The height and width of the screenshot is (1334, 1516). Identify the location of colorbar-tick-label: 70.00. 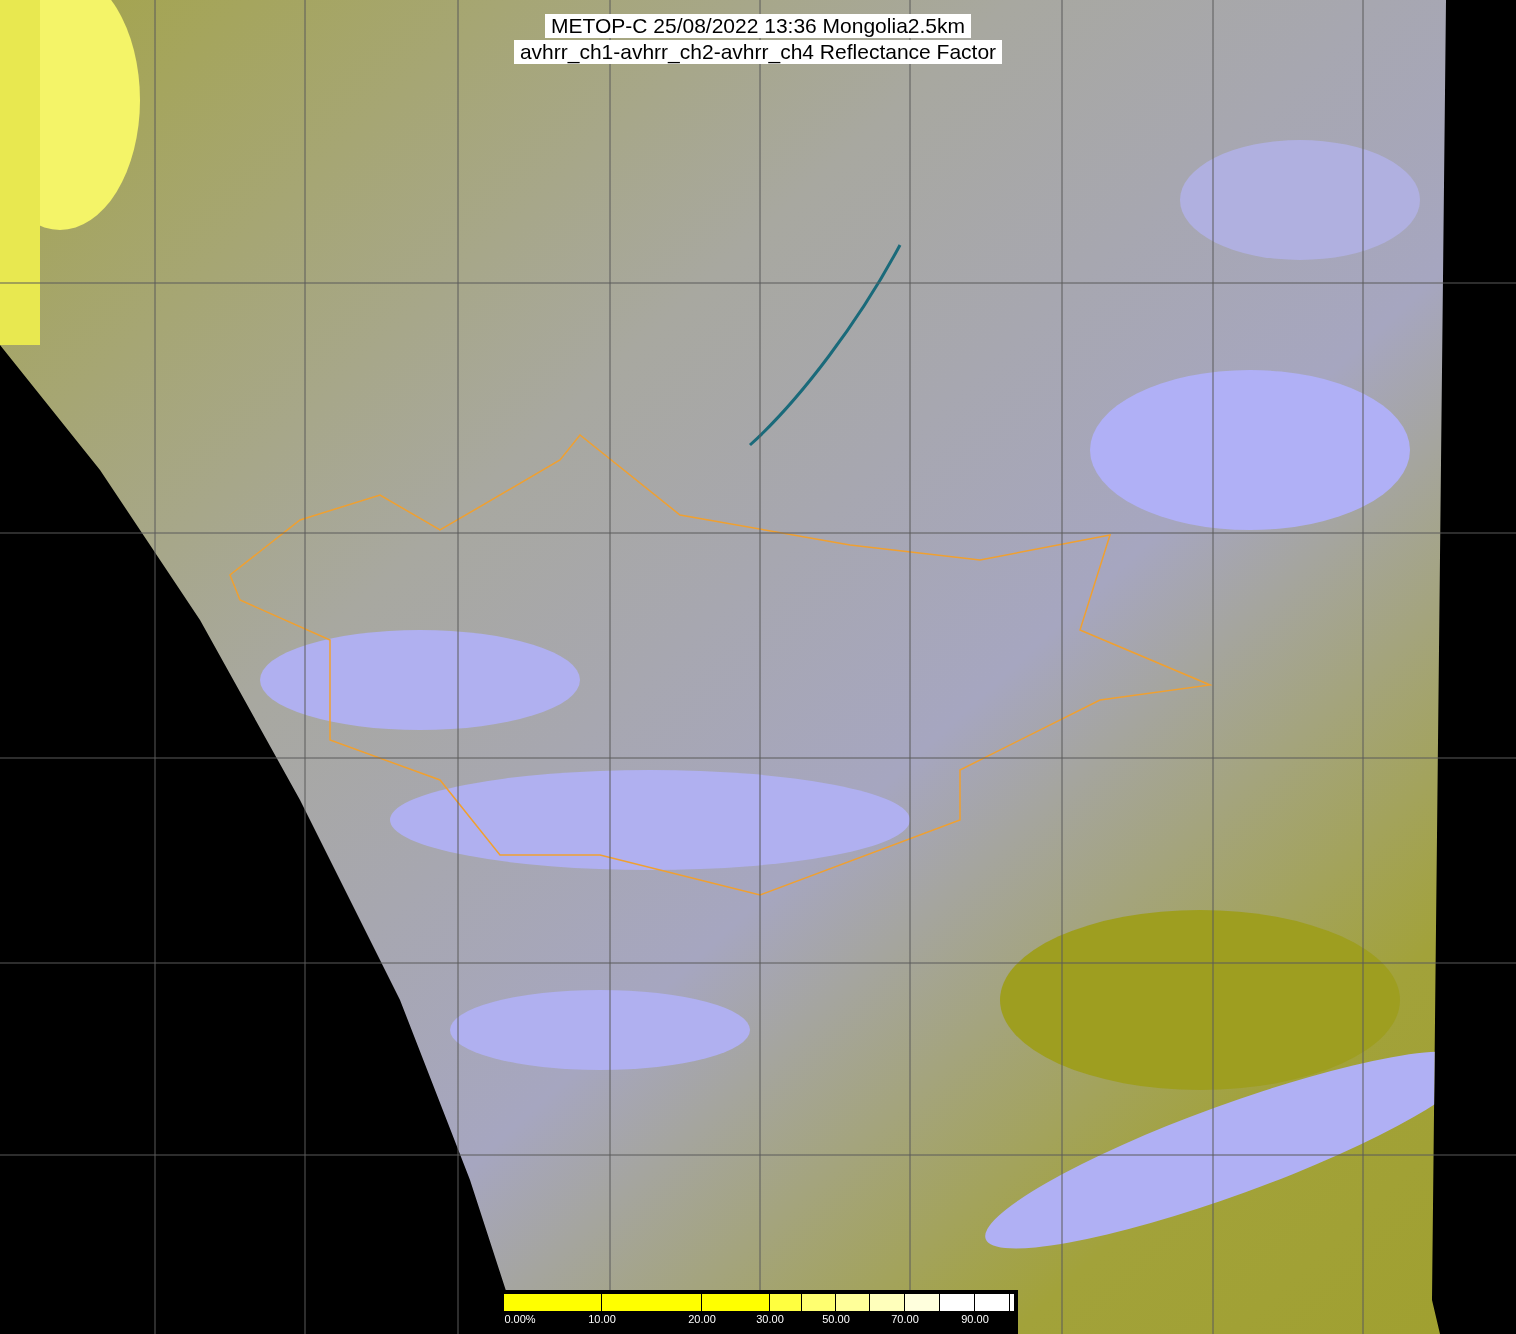
(905, 1319).